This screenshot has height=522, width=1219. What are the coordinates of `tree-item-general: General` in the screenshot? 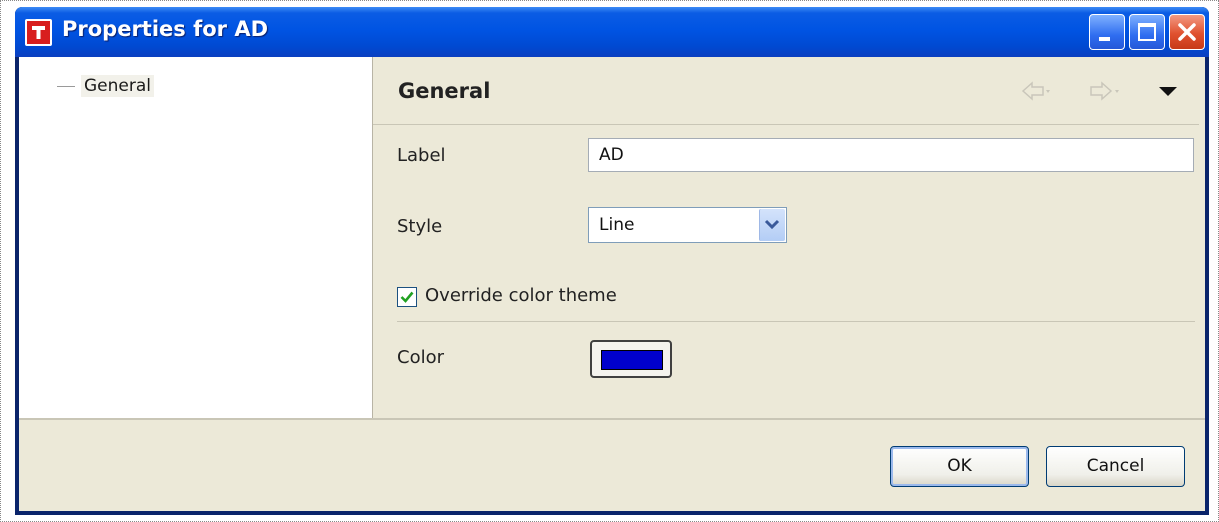 It's located at (105, 86).